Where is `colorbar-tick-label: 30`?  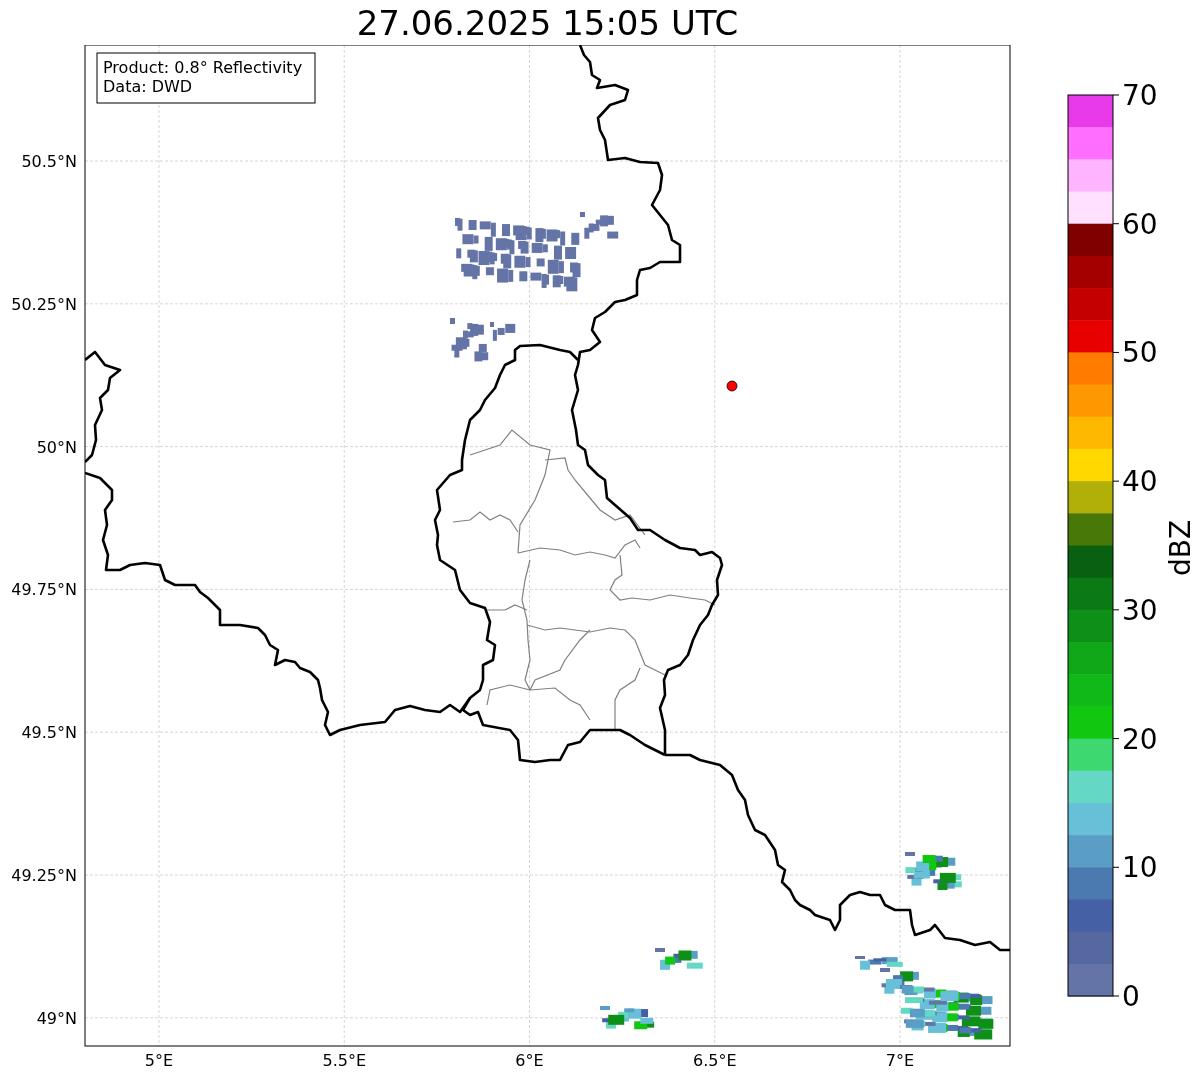
colorbar-tick-label: 30 is located at coordinates (1140, 610).